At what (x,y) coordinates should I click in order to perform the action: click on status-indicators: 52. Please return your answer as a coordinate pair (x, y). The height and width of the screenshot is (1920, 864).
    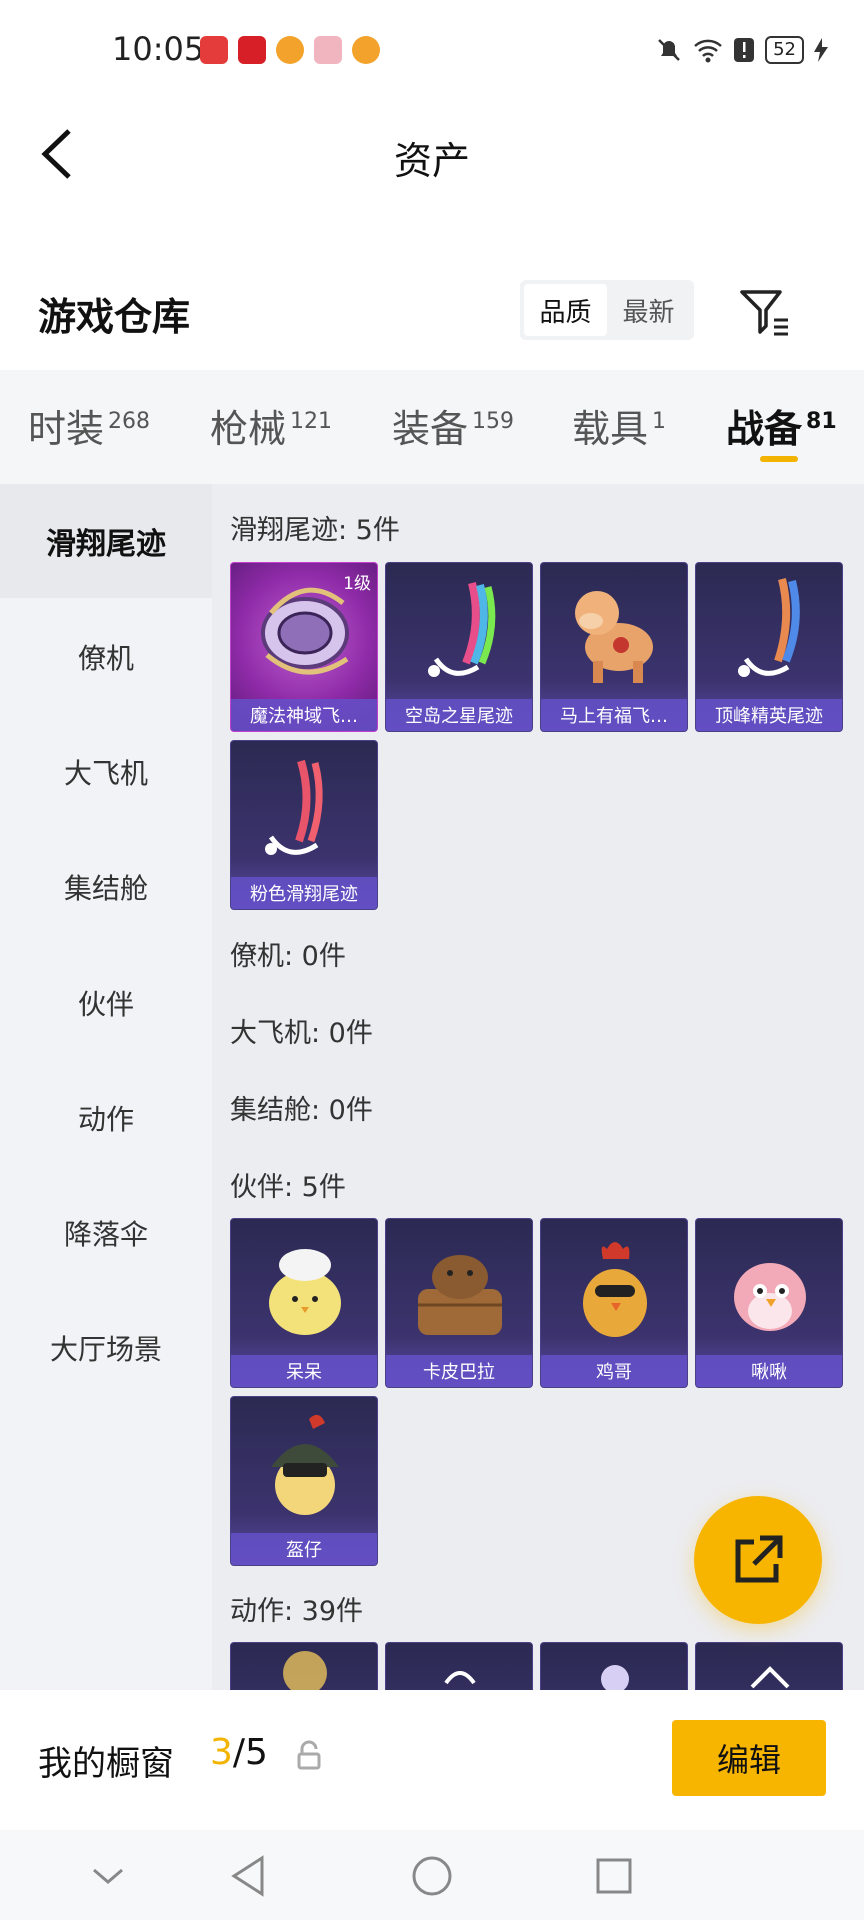
    Looking at the image, I should click on (741, 50).